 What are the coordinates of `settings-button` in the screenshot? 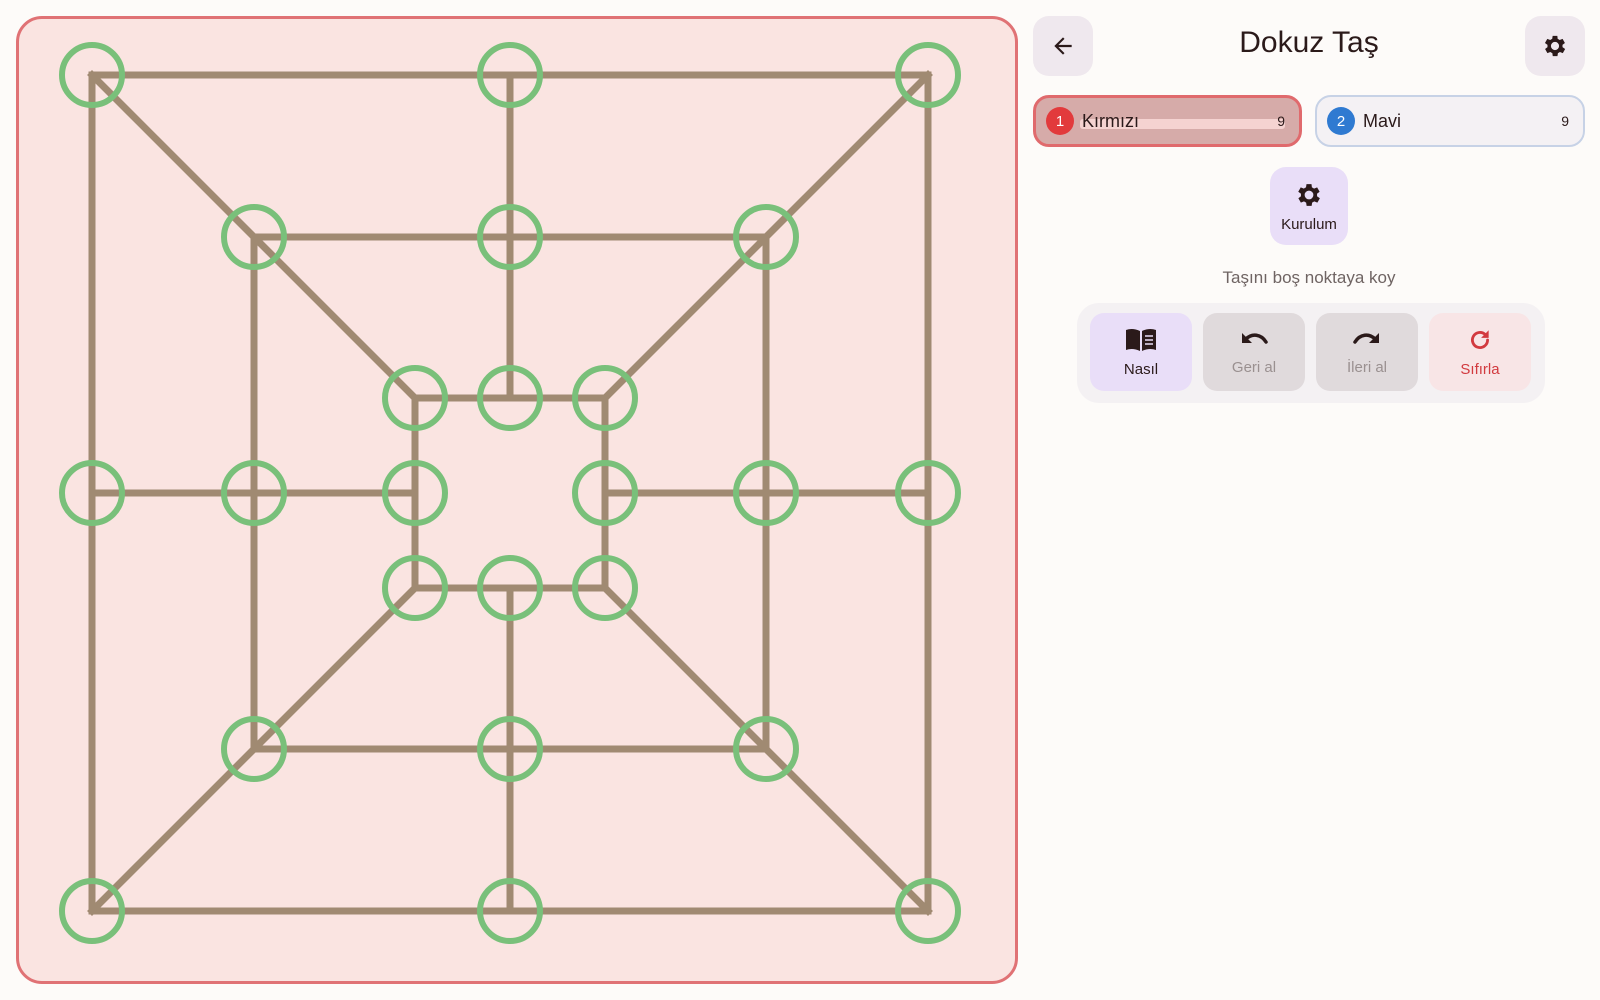 It's located at (1555, 46).